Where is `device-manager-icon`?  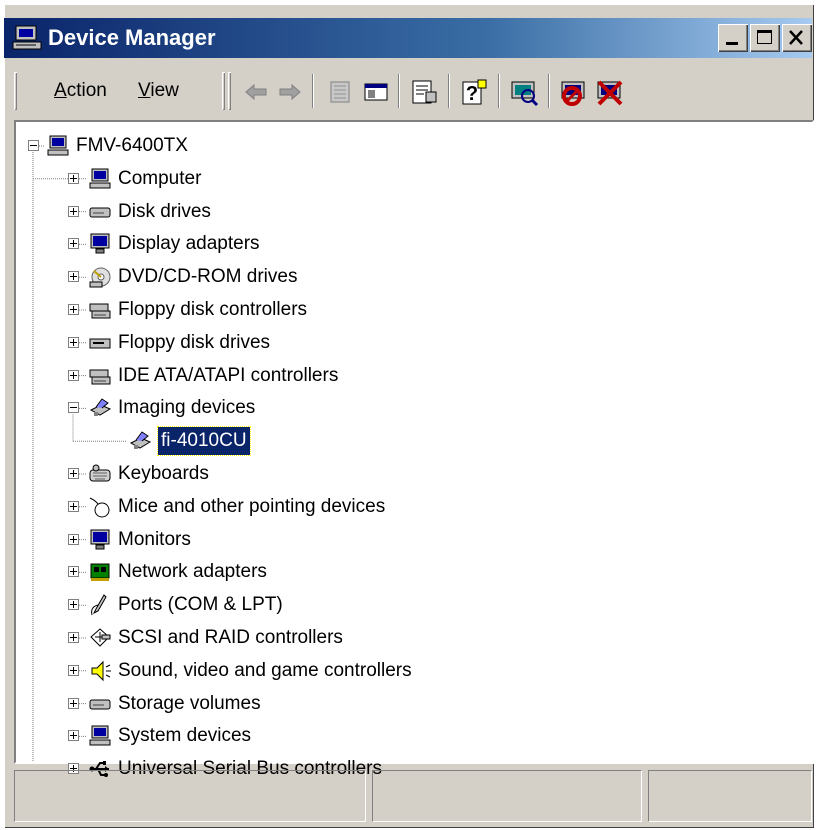
device-manager-icon is located at coordinates (27, 37).